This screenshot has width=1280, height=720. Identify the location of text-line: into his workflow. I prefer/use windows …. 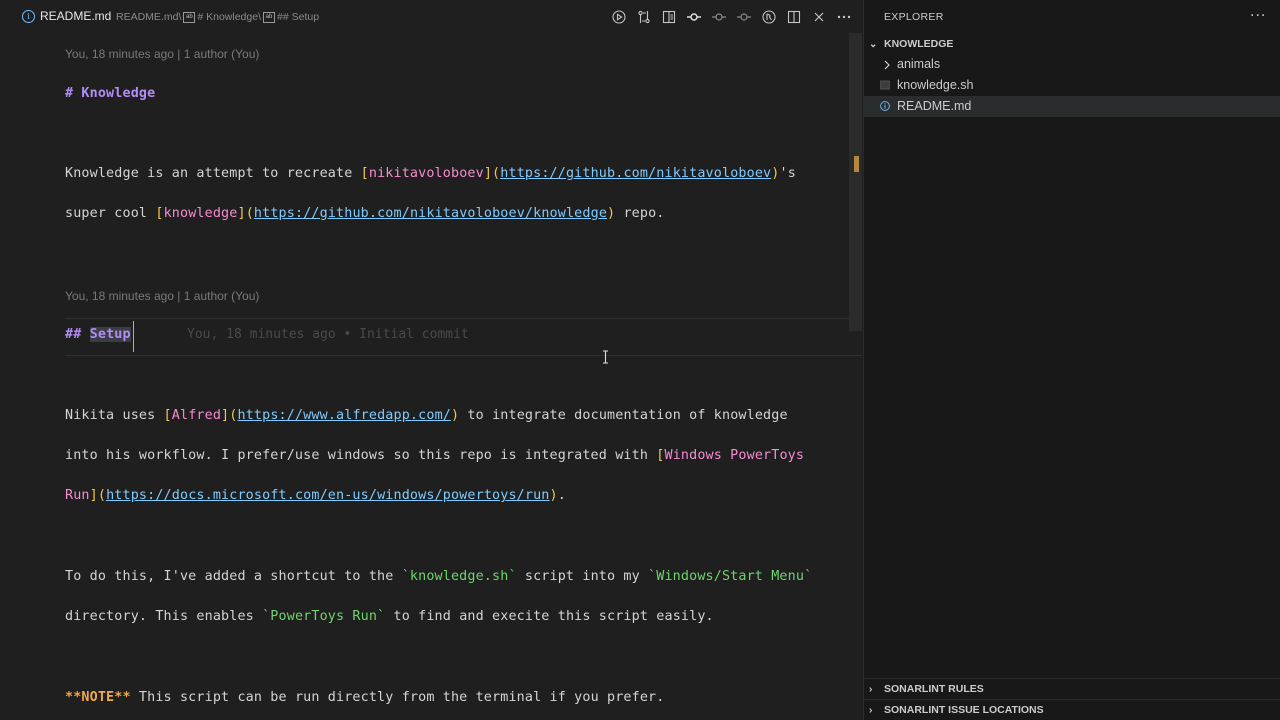
(435, 455).